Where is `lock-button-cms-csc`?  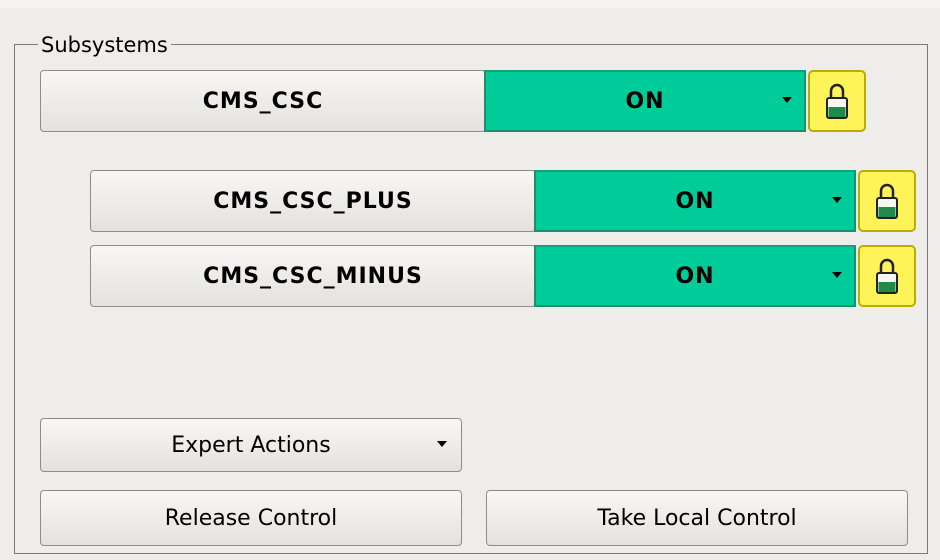
lock-button-cms-csc is located at coordinates (837, 101).